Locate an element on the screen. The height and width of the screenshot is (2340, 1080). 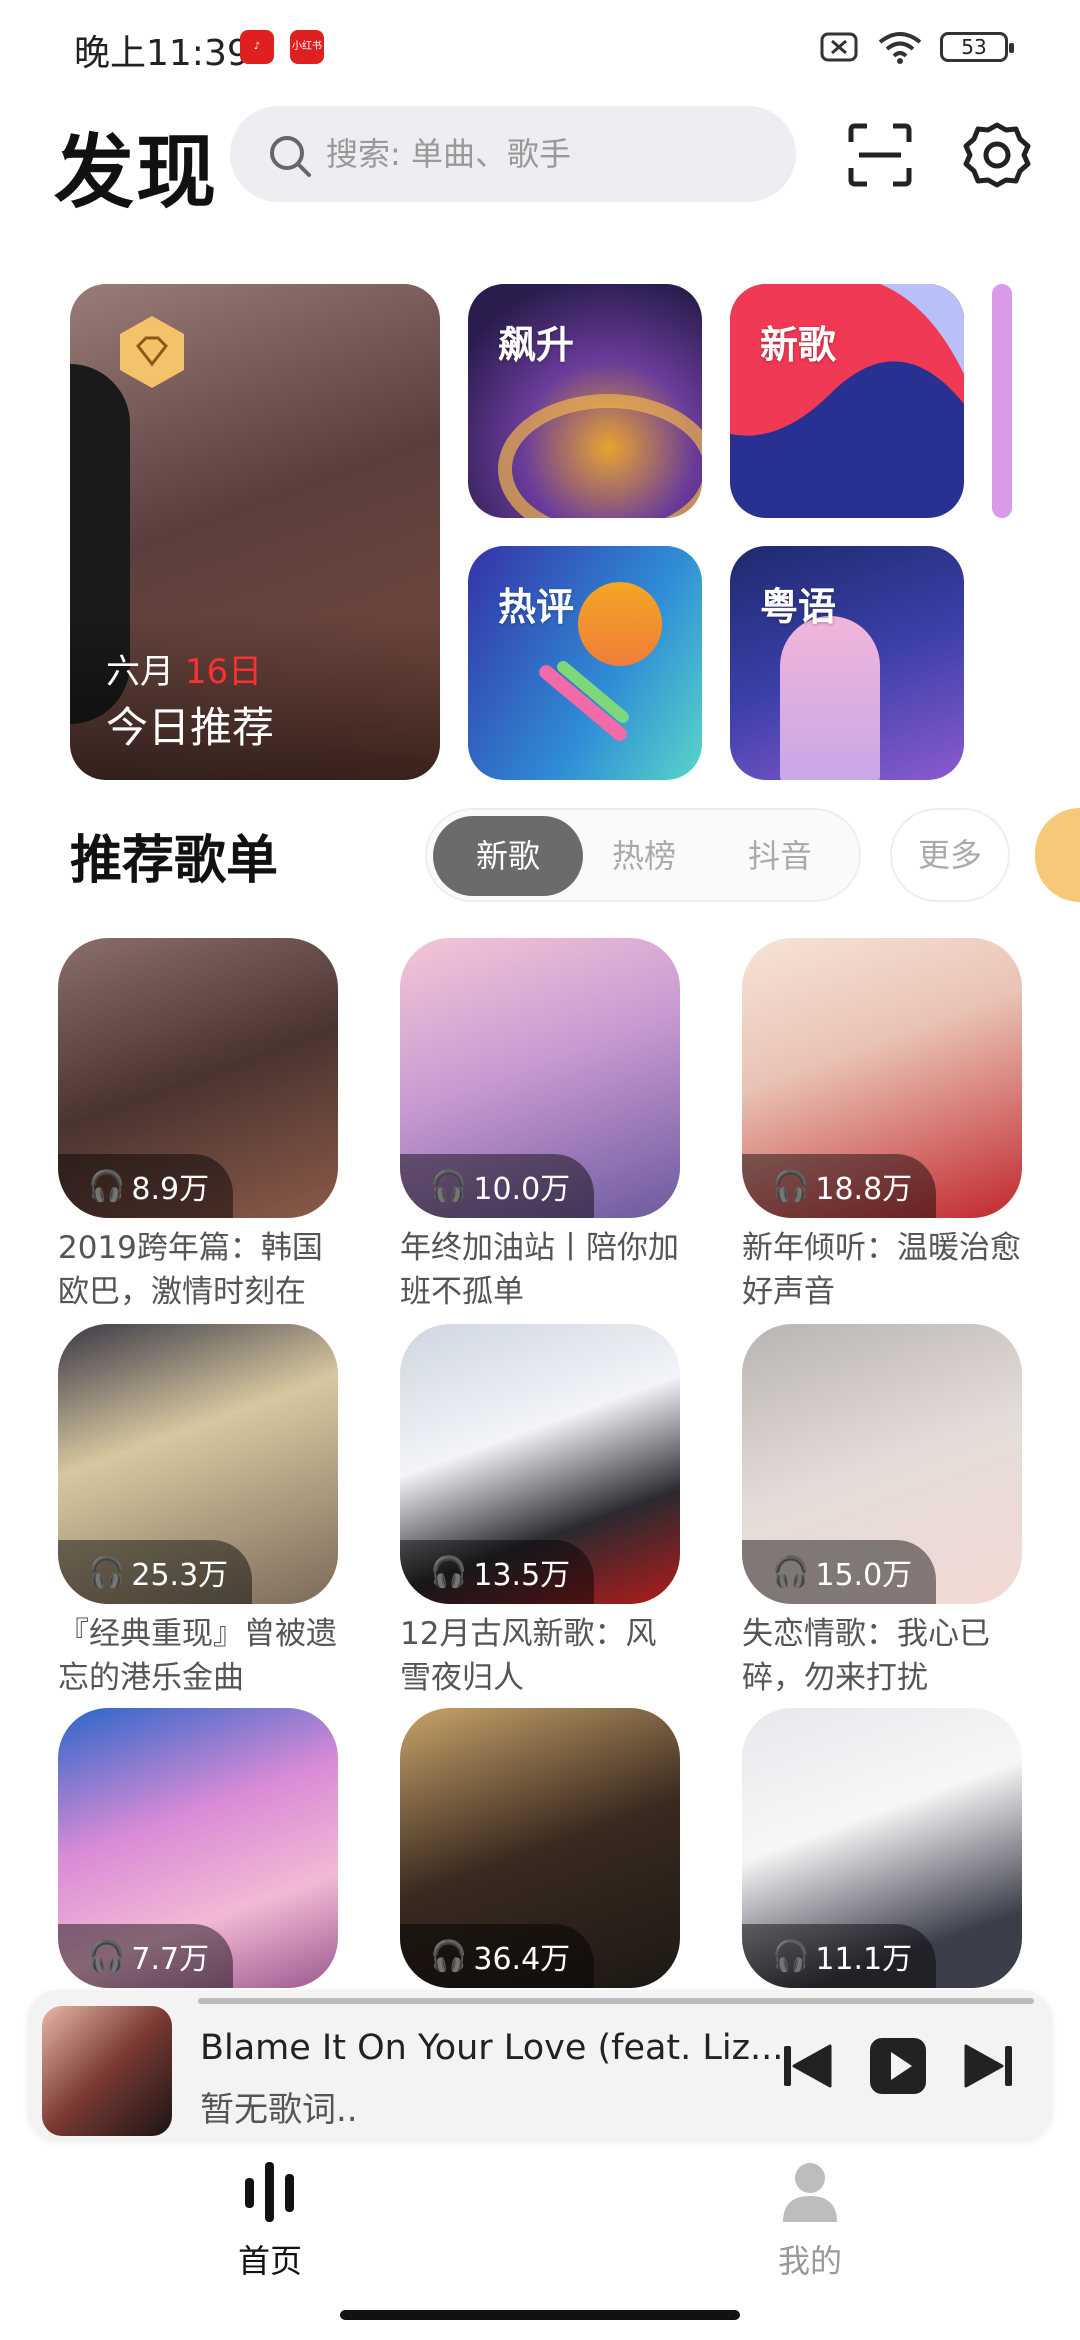
playlist-name: 12月古风新歌：风雪夜归人 is located at coordinates (528, 1656).